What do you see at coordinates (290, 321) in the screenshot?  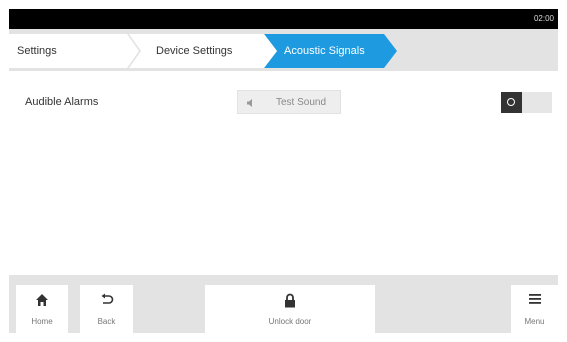 I see `unlock-door-label: Unlock door` at bounding box center [290, 321].